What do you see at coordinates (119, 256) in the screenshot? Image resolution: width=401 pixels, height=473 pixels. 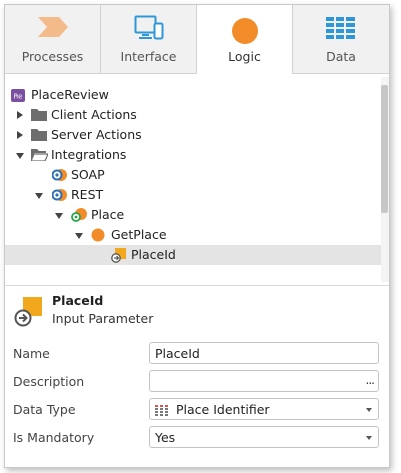 I see `input-parameter-icon` at bounding box center [119, 256].